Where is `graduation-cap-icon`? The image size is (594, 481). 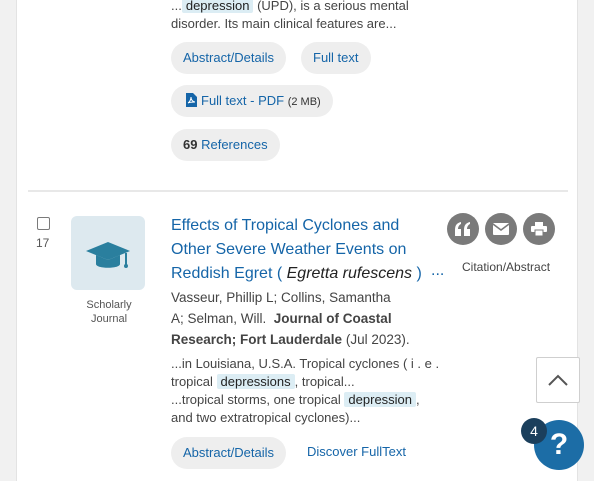
graduation-cap-icon is located at coordinates (108, 255).